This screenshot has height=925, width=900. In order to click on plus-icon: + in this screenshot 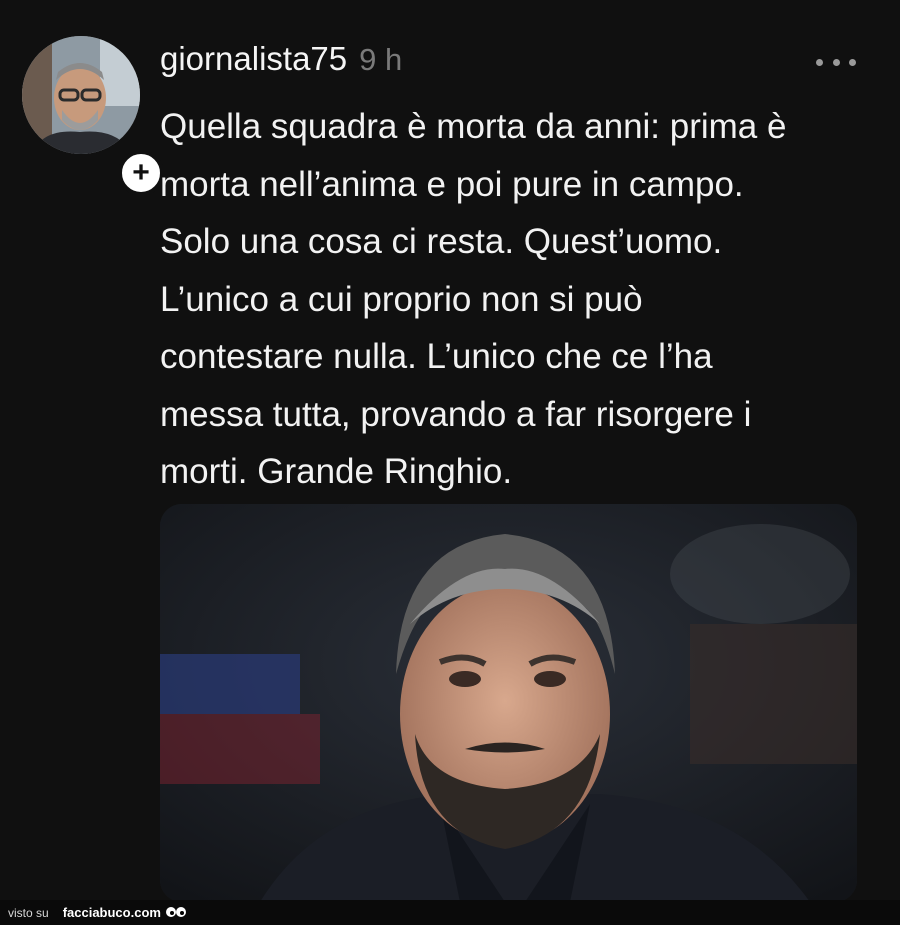, I will do `click(141, 172)`.